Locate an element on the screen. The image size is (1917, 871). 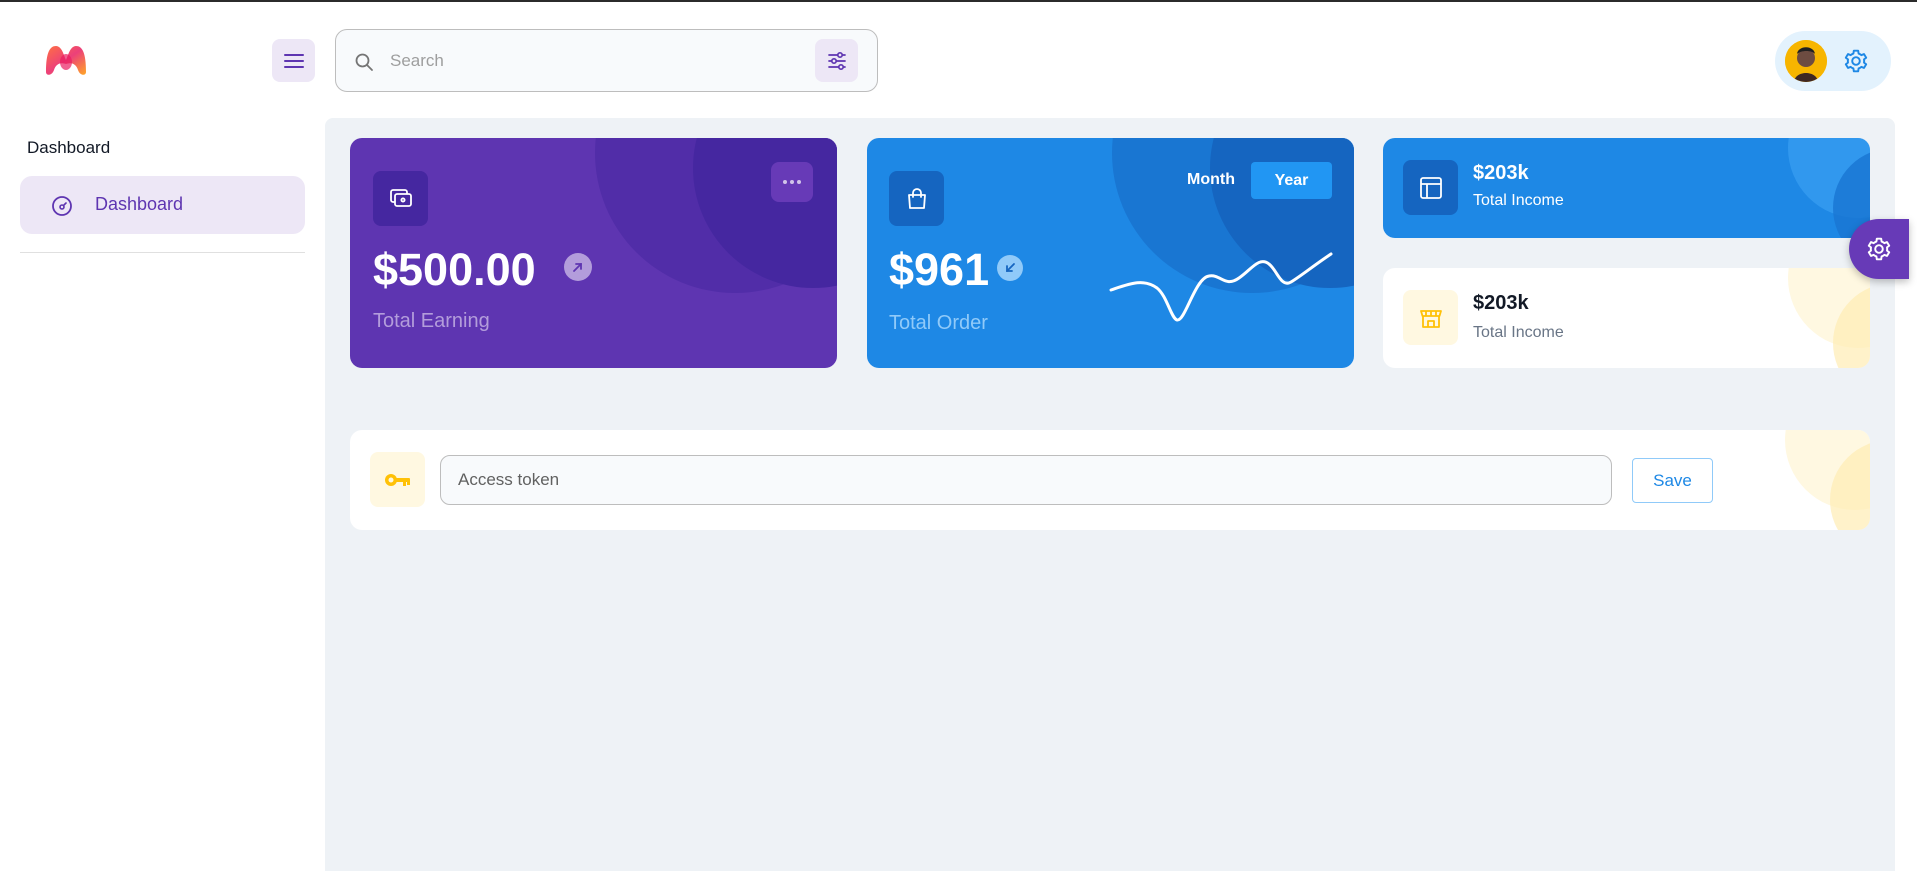
sliders-icon is located at coordinates (836, 60).